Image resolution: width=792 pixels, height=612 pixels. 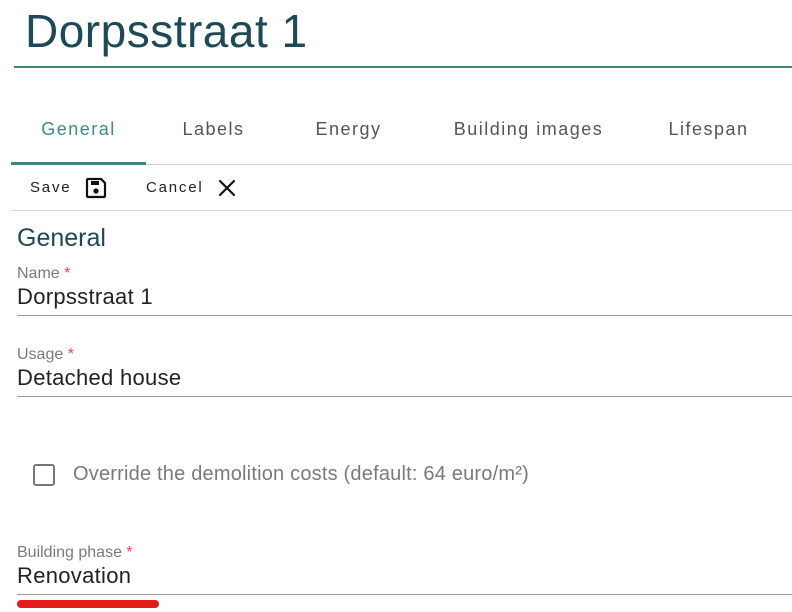 I want to click on section-title: General, so click(x=61, y=238).